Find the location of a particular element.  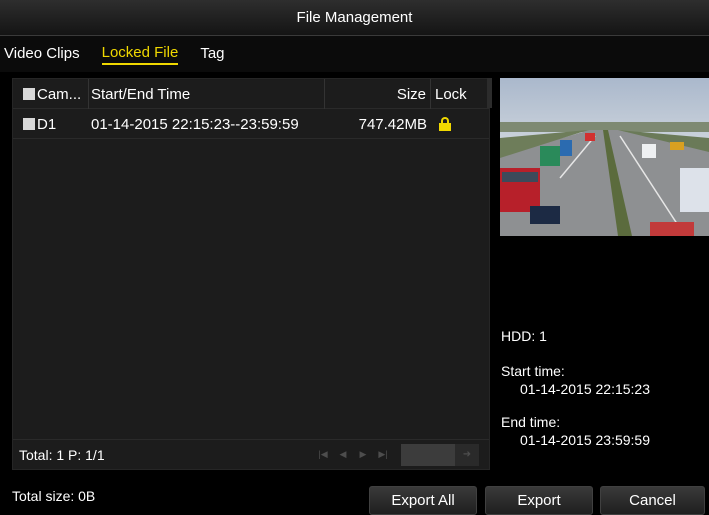

next-page-icon: ▶ is located at coordinates (363, 455).